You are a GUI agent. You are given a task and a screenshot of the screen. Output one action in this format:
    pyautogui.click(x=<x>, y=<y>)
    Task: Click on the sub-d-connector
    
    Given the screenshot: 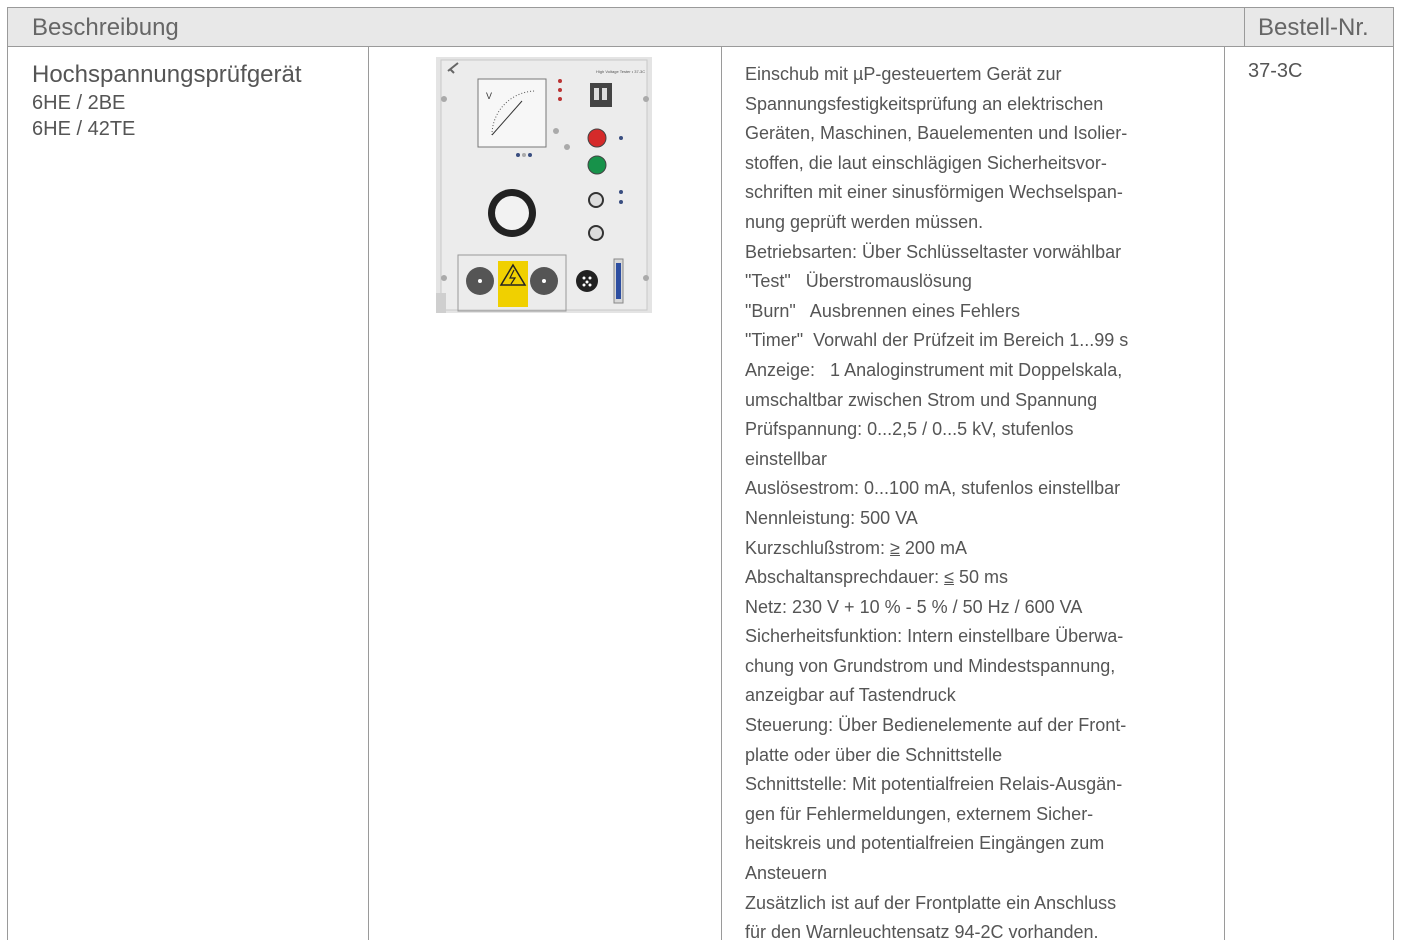 What is the action you would take?
    pyautogui.click(x=618, y=281)
    